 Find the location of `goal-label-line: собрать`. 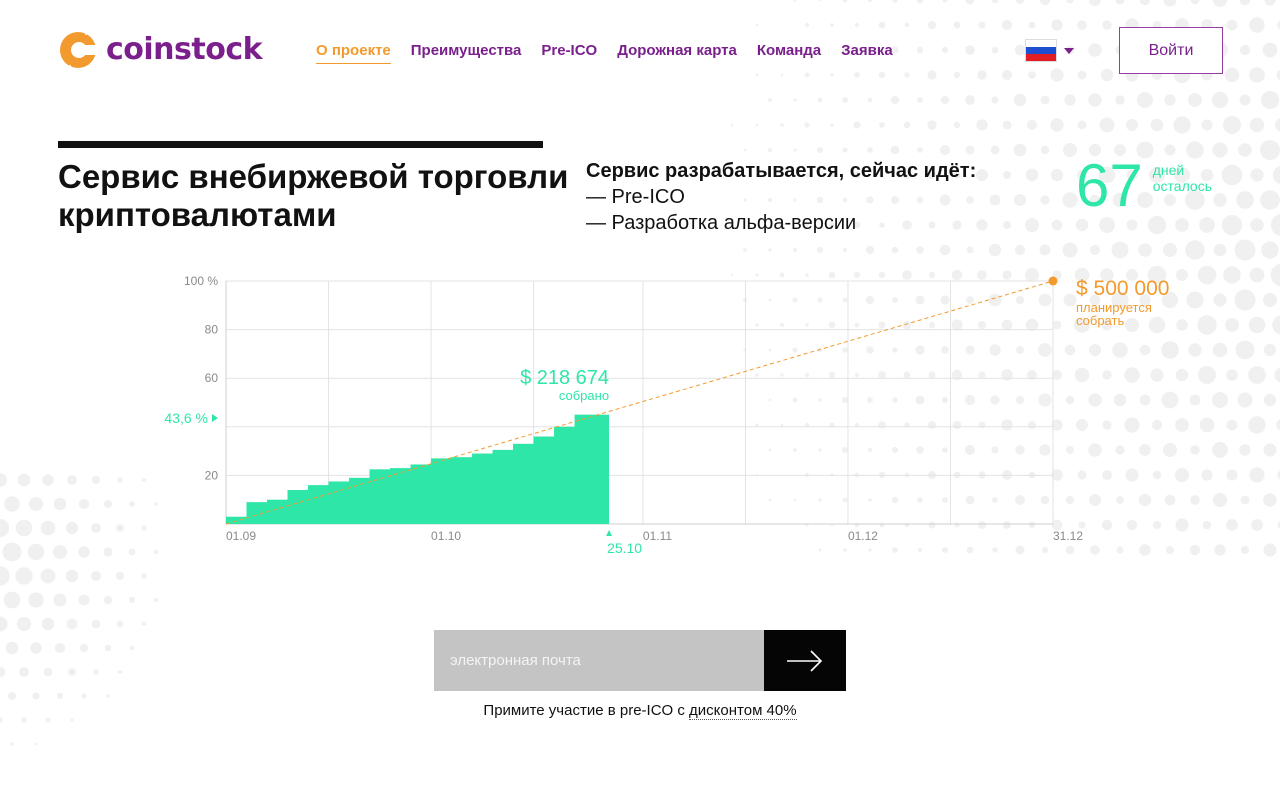

goal-label-line: собрать is located at coordinates (1100, 320).